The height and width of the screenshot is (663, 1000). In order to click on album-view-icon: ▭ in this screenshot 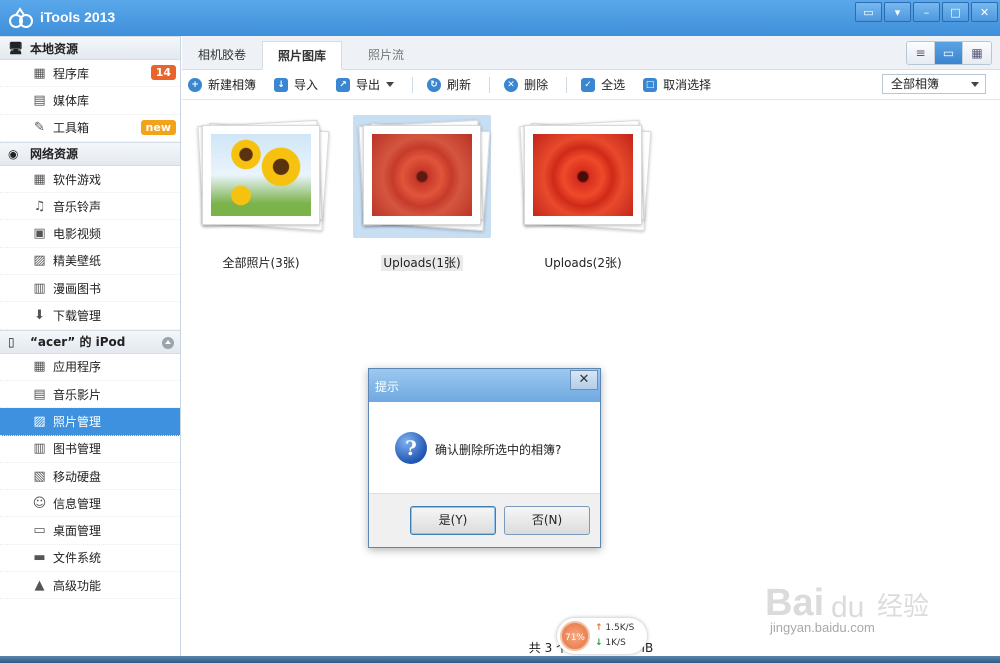, I will do `click(949, 53)`.